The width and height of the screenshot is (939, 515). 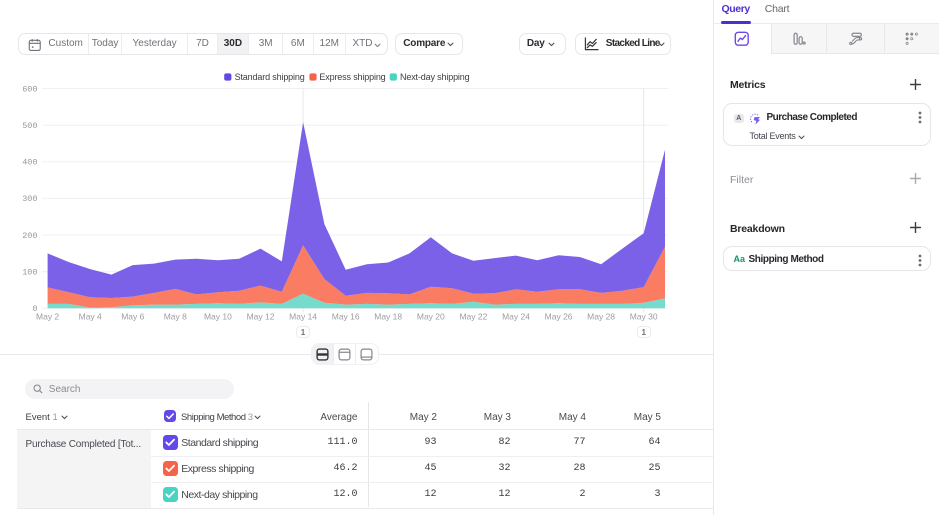 I want to click on svg-text: May 24, so click(x=516, y=317).